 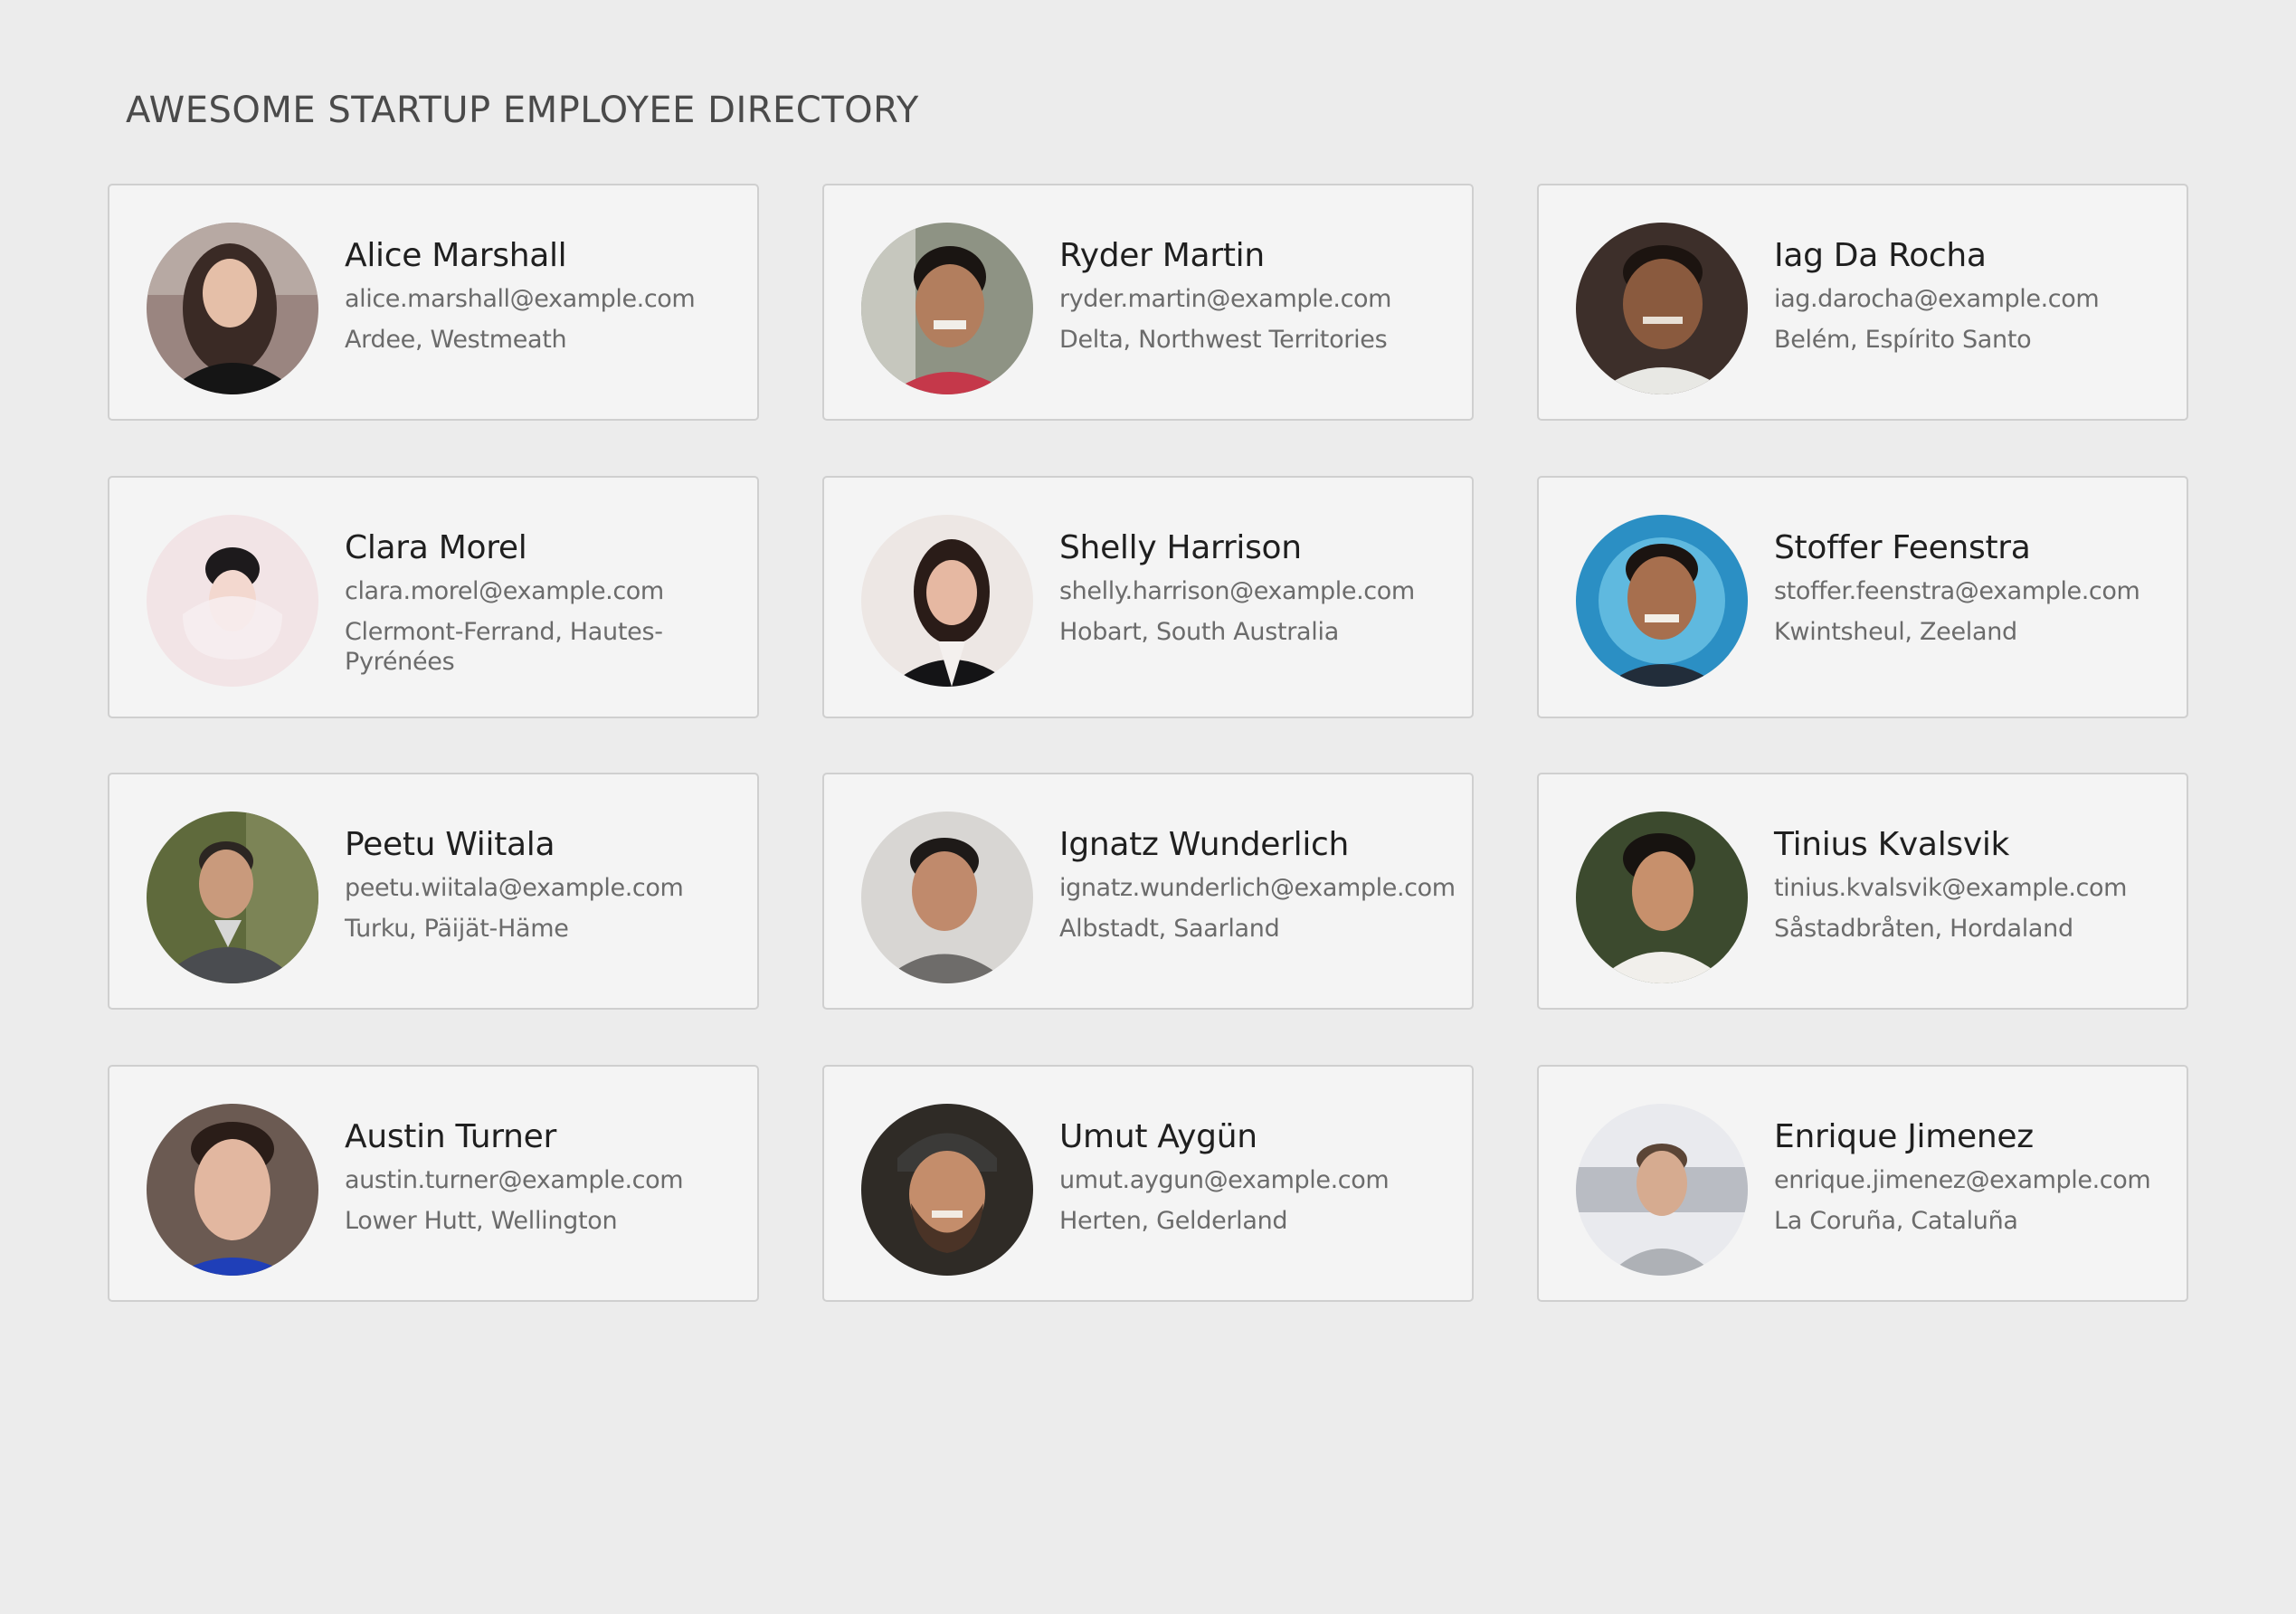 I want to click on employee-email: enrique.jimenez@example.com, so click(x=1962, y=1180).